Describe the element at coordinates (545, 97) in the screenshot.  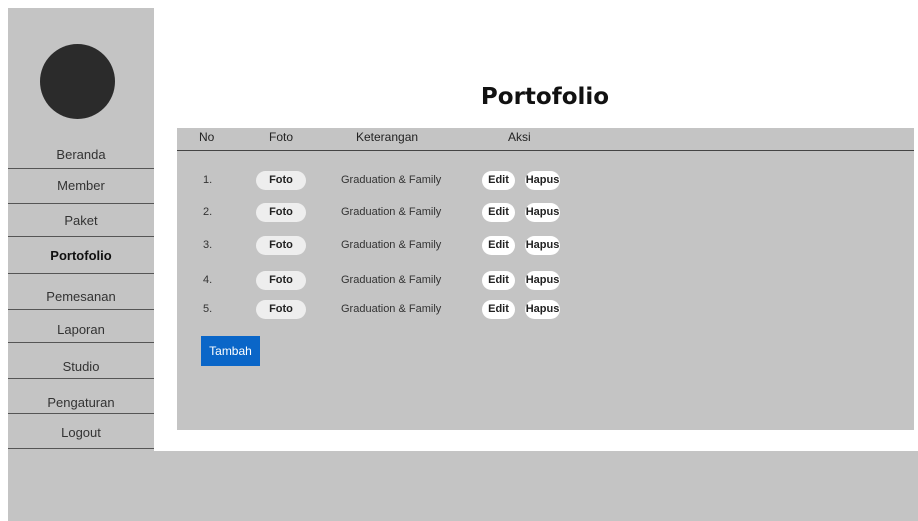
I see `page-title: Portofolio` at that location.